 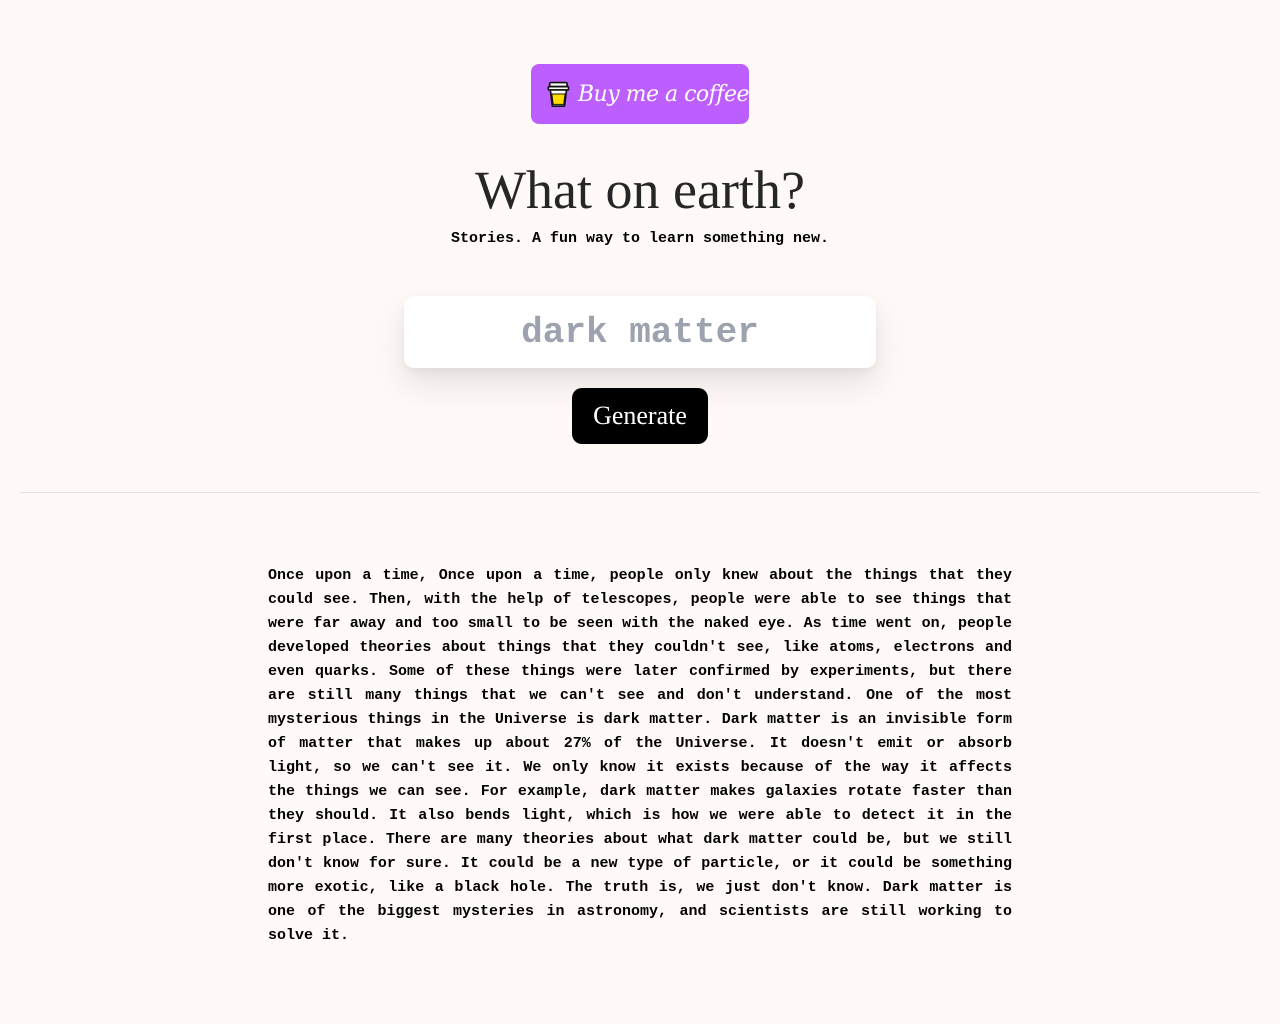 What do you see at coordinates (663, 94) in the screenshot?
I see `buy-me-a-coffee-label: Buy me a coffee` at bounding box center [663, 94].